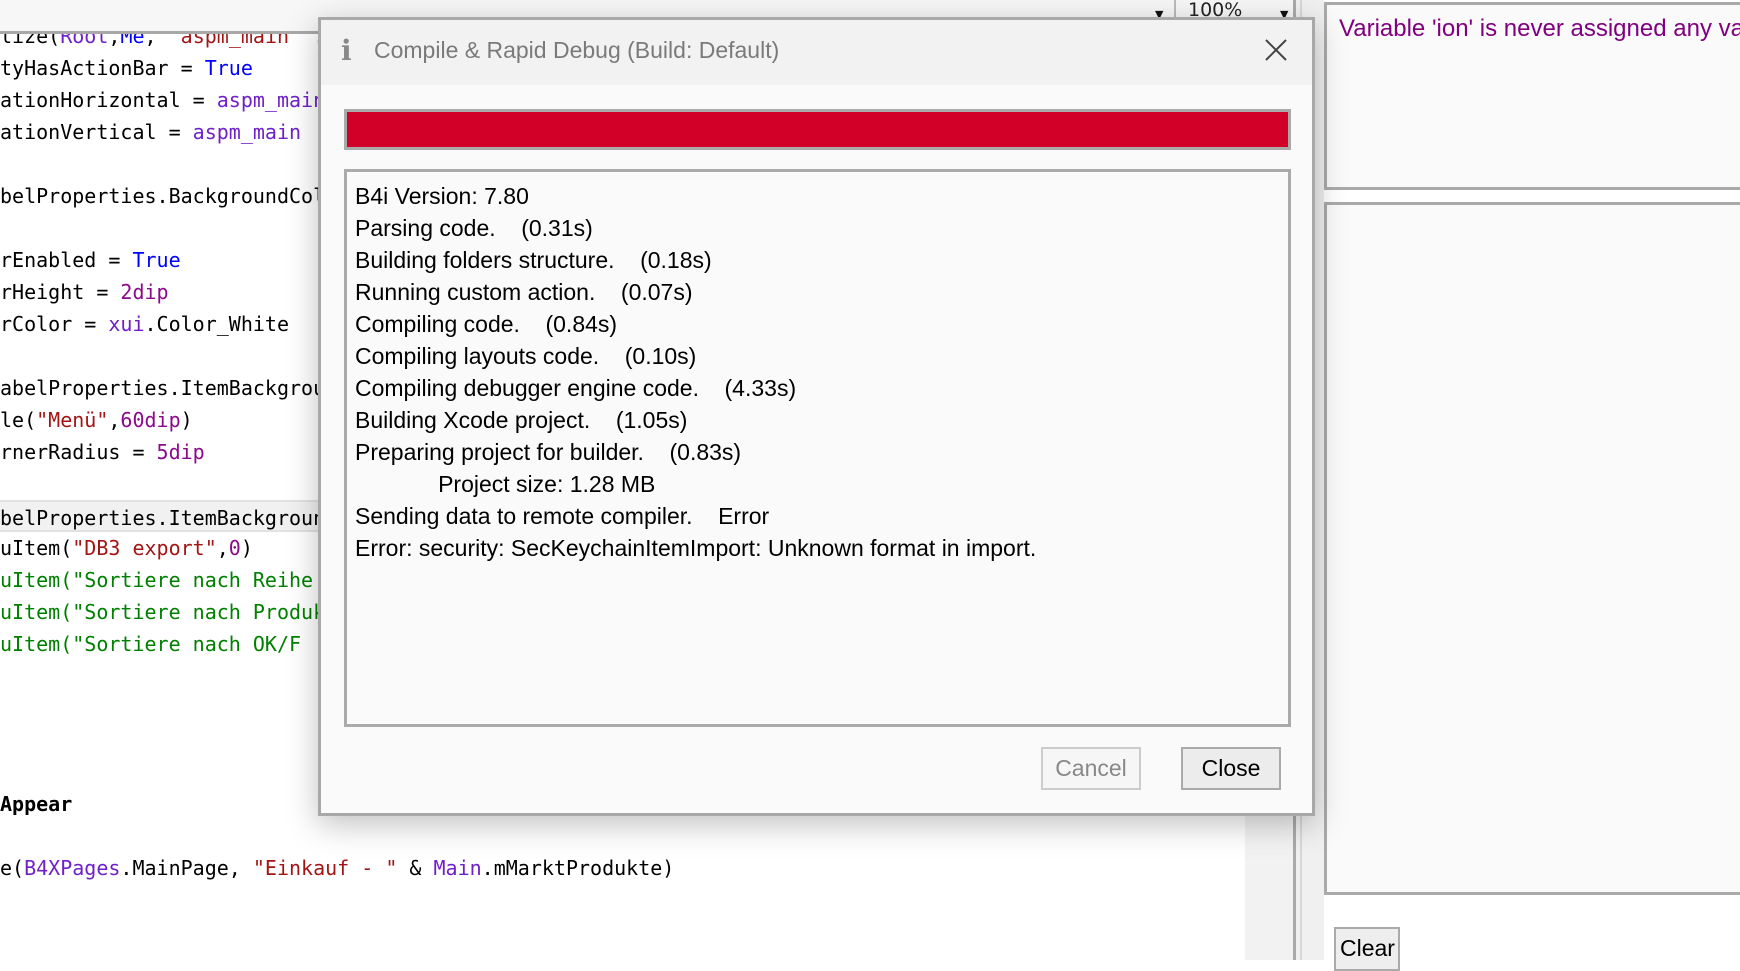  What do you see at coordinates (102, 68) in the screenshot?
I see `code-token: tyHasActionBar =` at bounding box center [102, 68].